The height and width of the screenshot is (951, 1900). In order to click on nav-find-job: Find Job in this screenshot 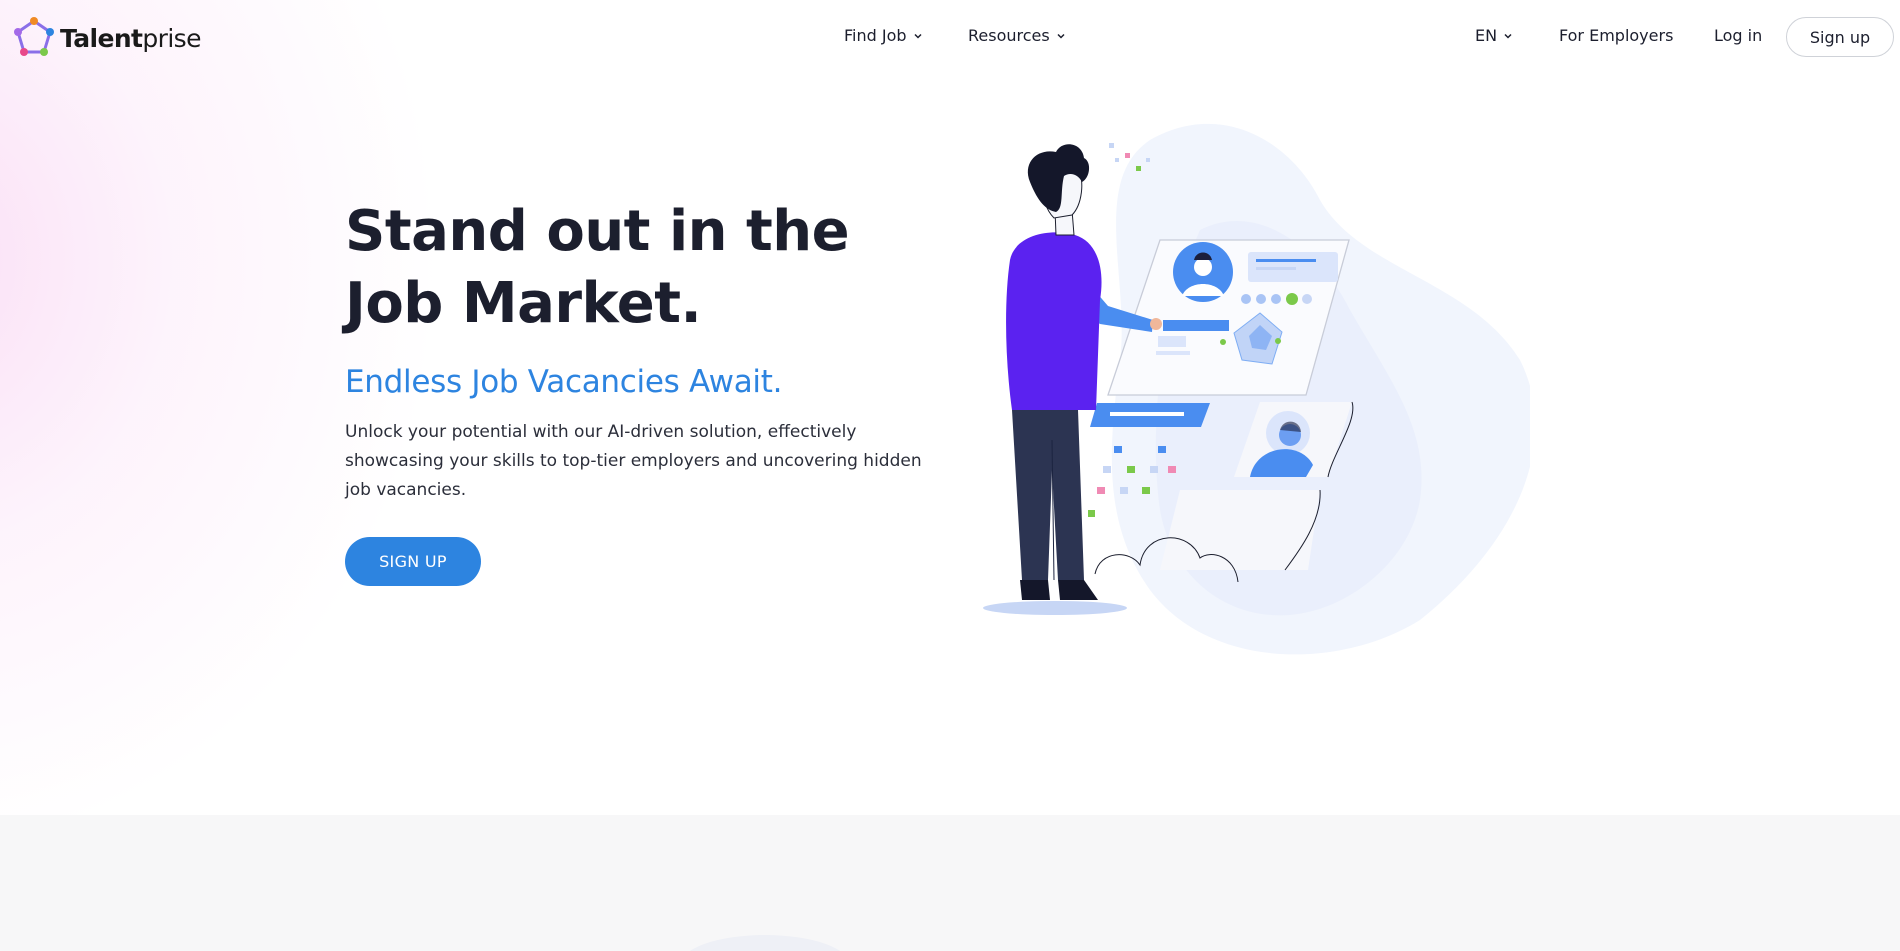, I will do `click(883, 35)`.